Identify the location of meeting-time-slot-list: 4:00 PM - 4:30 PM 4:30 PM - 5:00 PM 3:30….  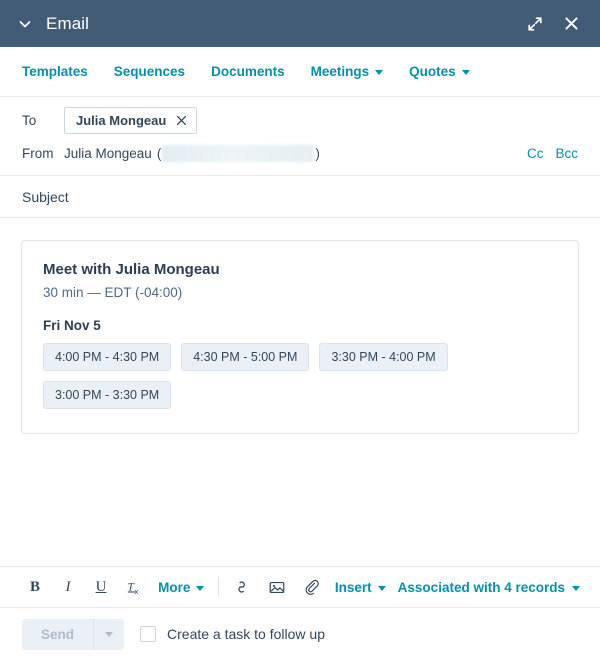
(253, 376).